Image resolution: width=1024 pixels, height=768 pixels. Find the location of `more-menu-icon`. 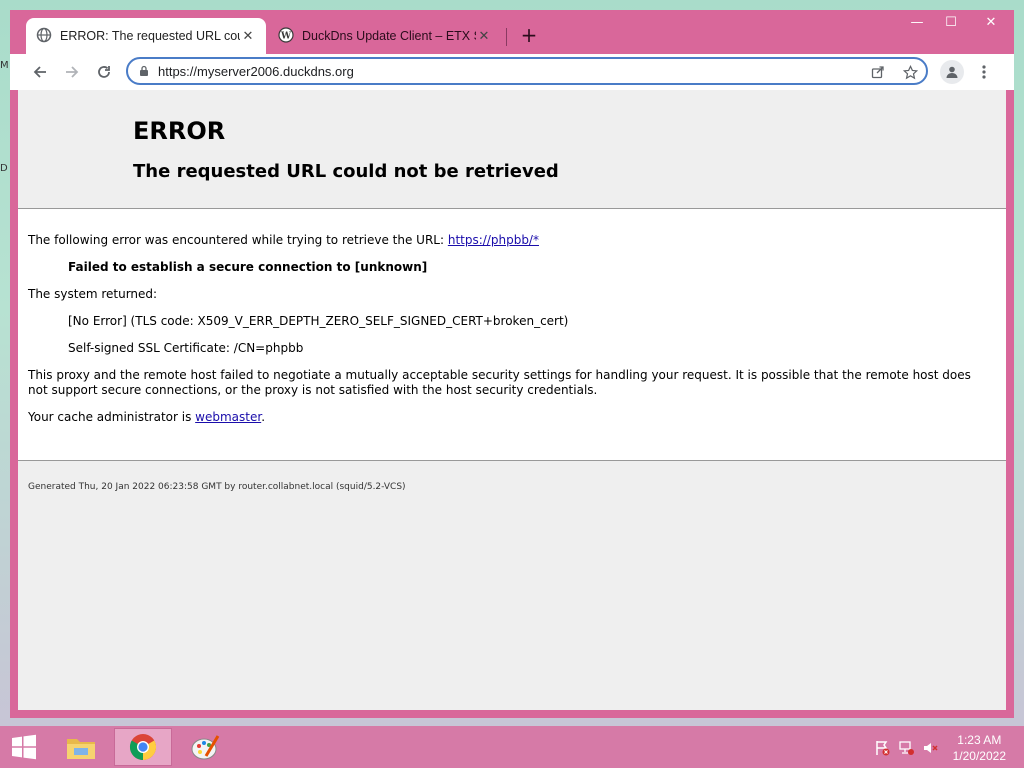

more-menu-icon is located at coordinates (984, 72).